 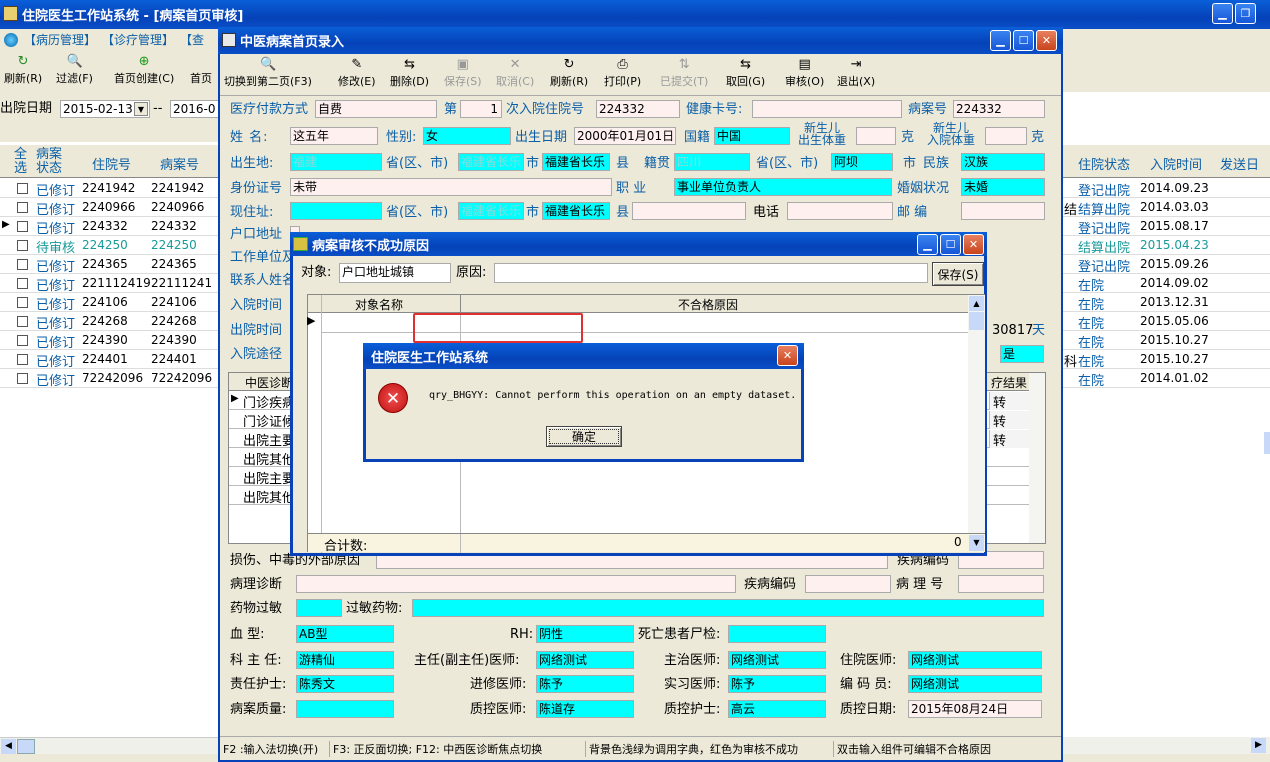 I want to click on audit-vscroll: ▲, so click(x=976, y=414).